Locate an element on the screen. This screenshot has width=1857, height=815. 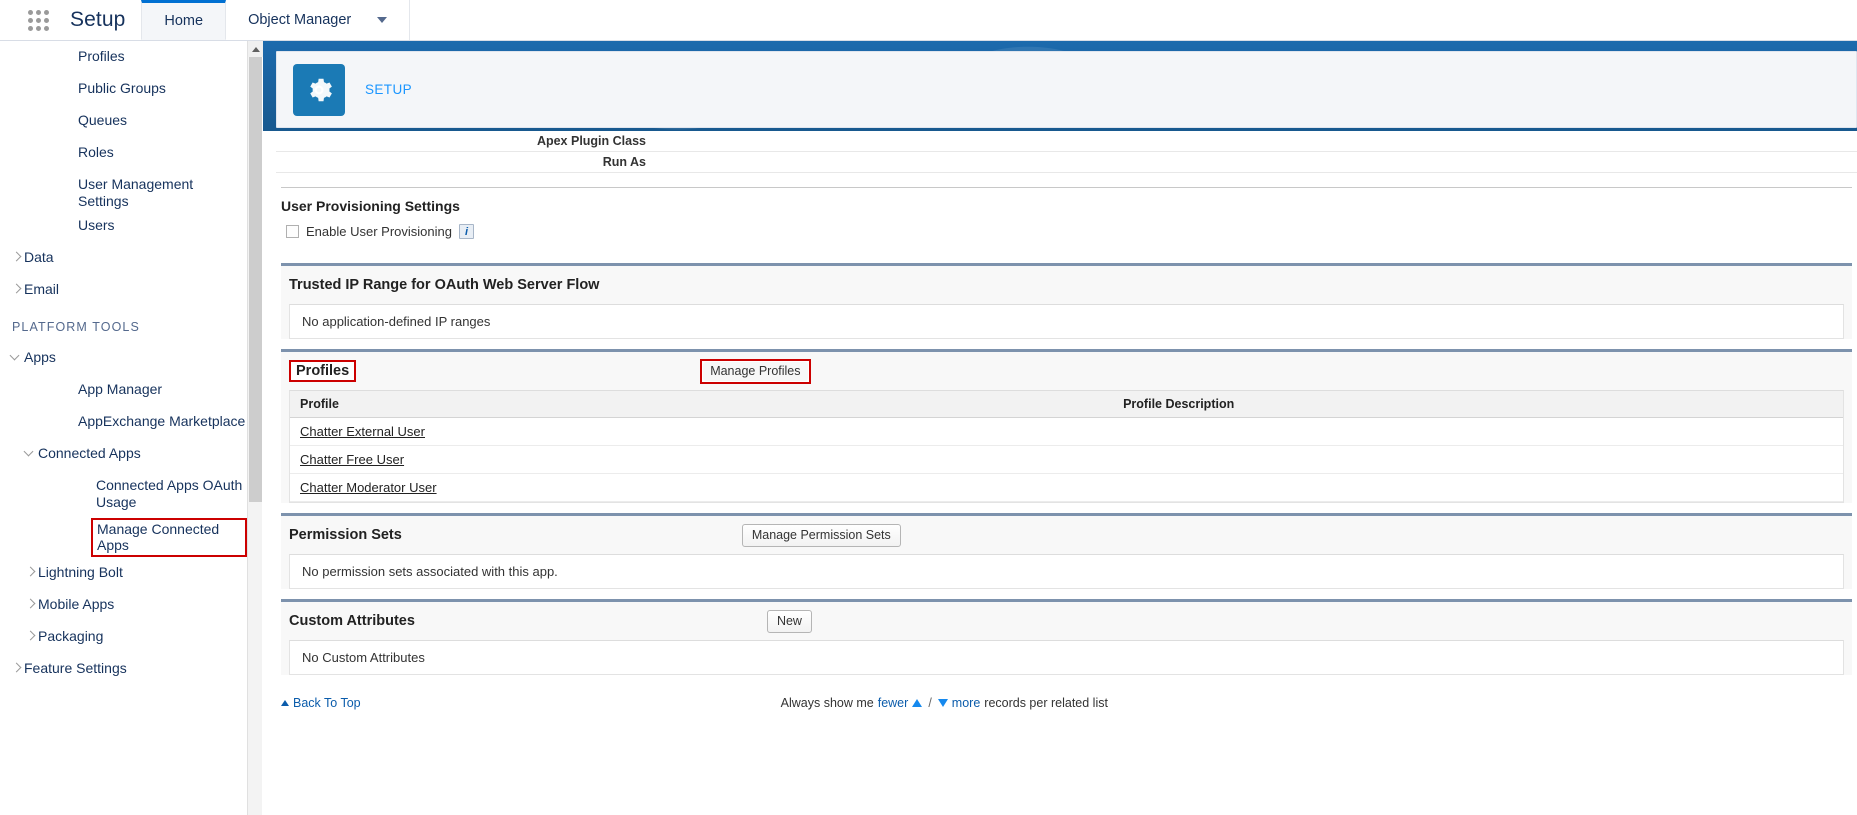
permission-sets-button-group: Manage Permission Sets is located at coordinates (821, 535).